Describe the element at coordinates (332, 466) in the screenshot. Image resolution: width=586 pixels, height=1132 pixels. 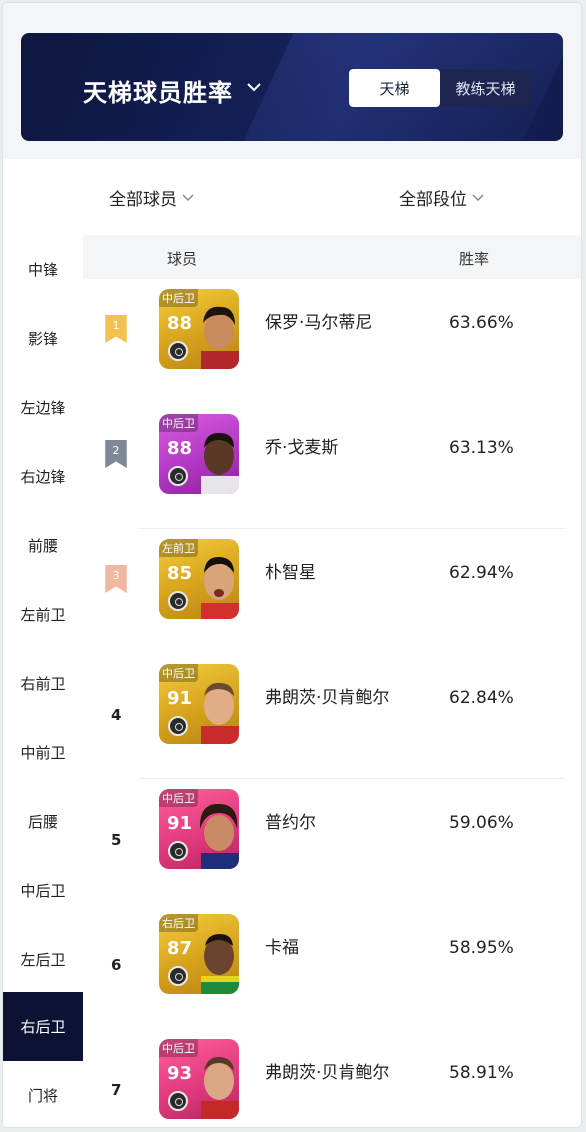
I see `table-row: 2 中后卫 88 乔·戈麦斯 63.13%` at that location.